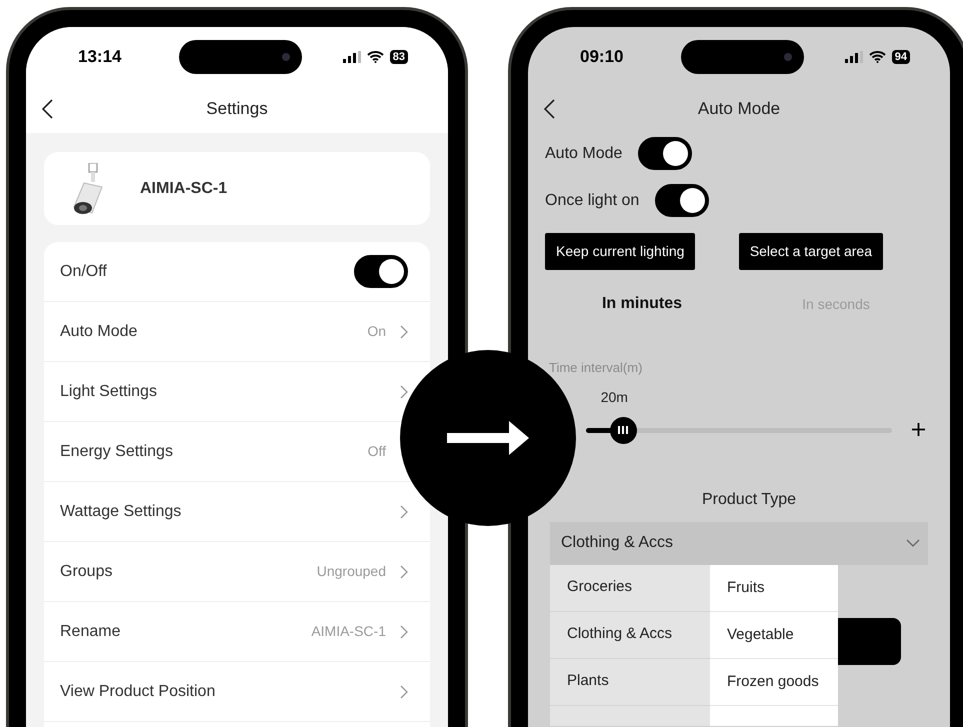 The image size is (963, 727). I want to click on setting-label: View Product Position, so click(138, 692).